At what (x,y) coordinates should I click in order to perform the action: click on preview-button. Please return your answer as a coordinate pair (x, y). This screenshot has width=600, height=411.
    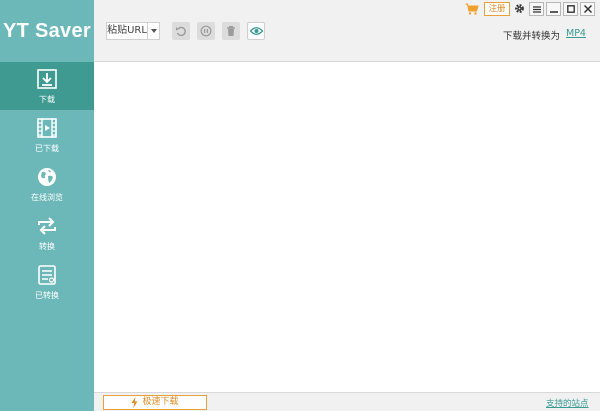
    Looking at the image, I should click on (256, 31).